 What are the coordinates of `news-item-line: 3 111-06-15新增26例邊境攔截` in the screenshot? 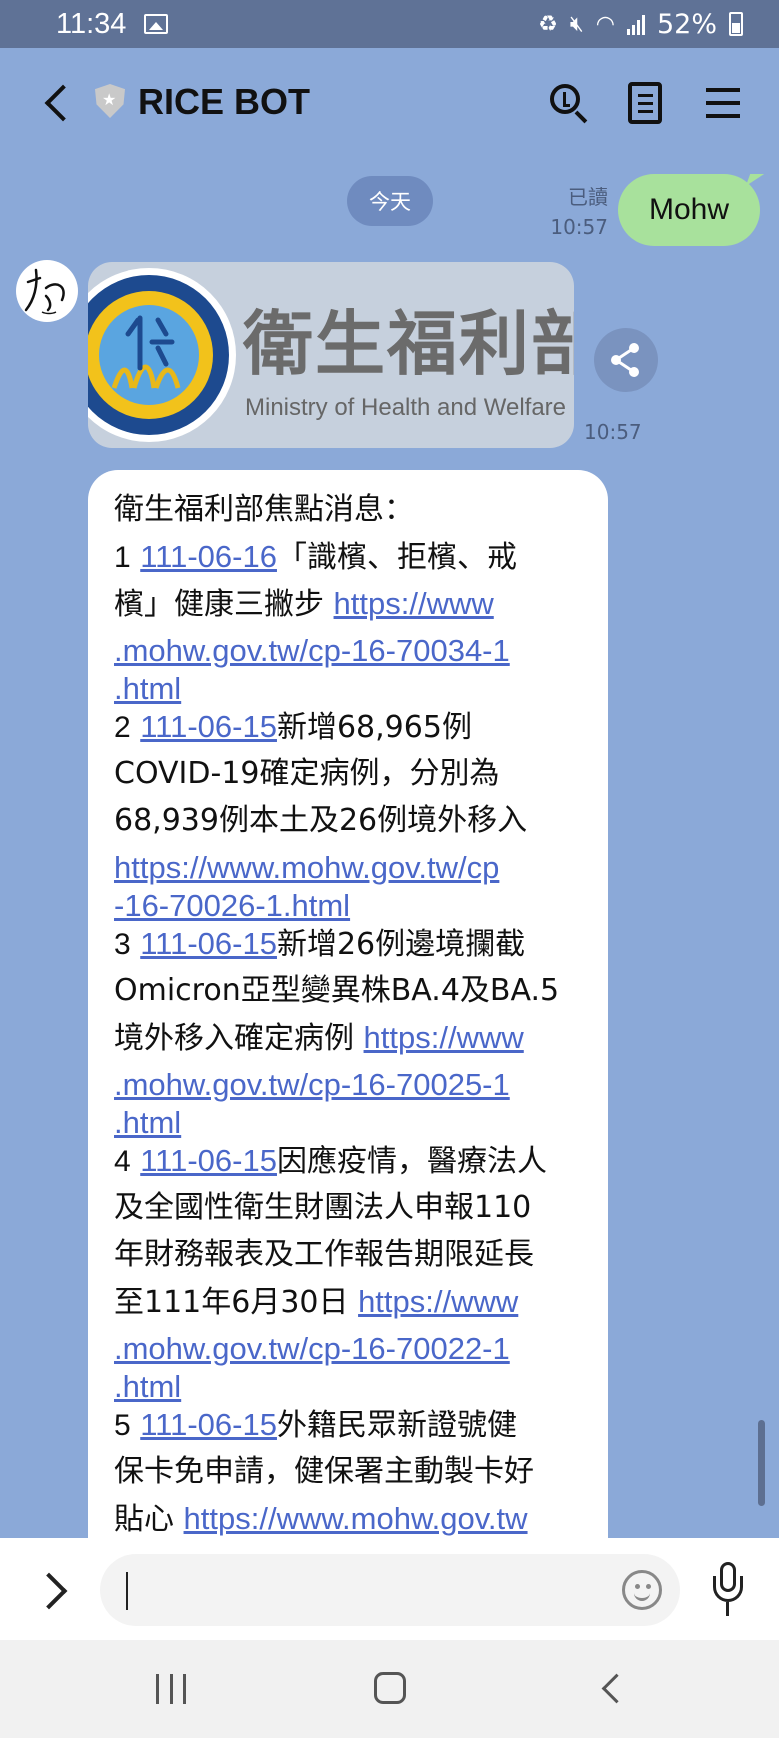 It's located at (361, 943).